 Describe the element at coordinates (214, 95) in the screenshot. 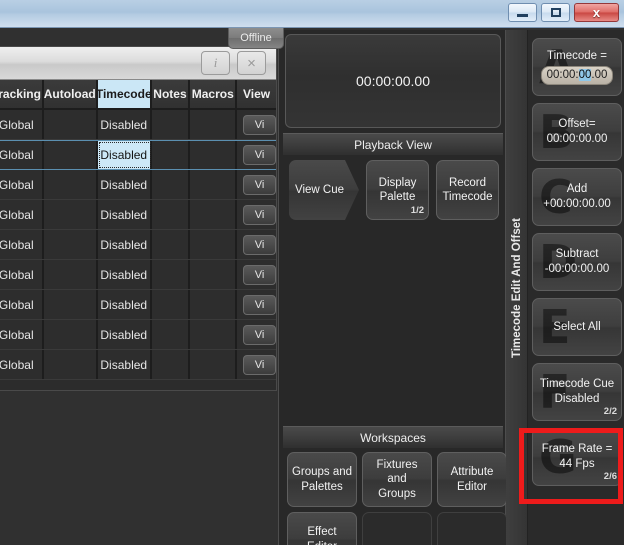

I see `column-header-macros: Macros` at that location.